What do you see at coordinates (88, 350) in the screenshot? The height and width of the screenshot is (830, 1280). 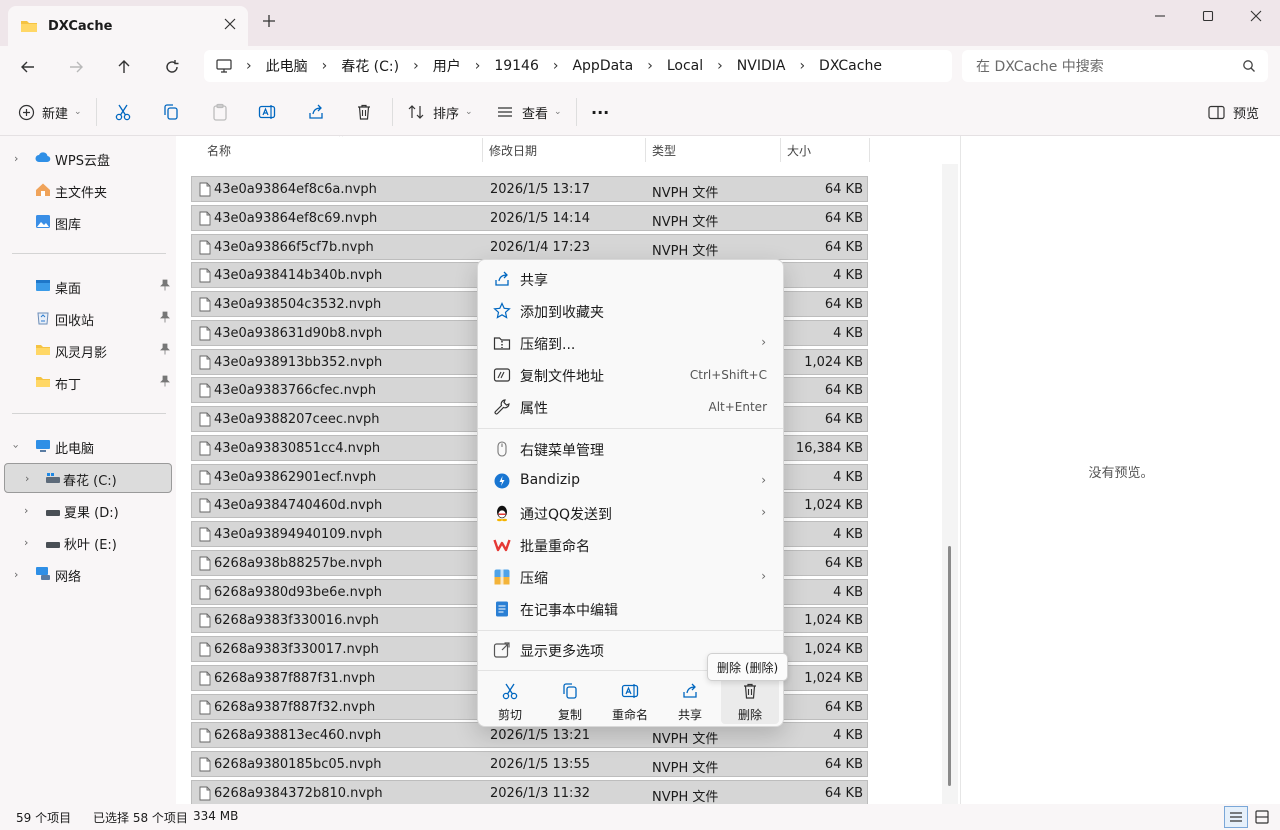 I see `sidebar-item-folder-1: 风灵月影` at bounding box center [88, 350].